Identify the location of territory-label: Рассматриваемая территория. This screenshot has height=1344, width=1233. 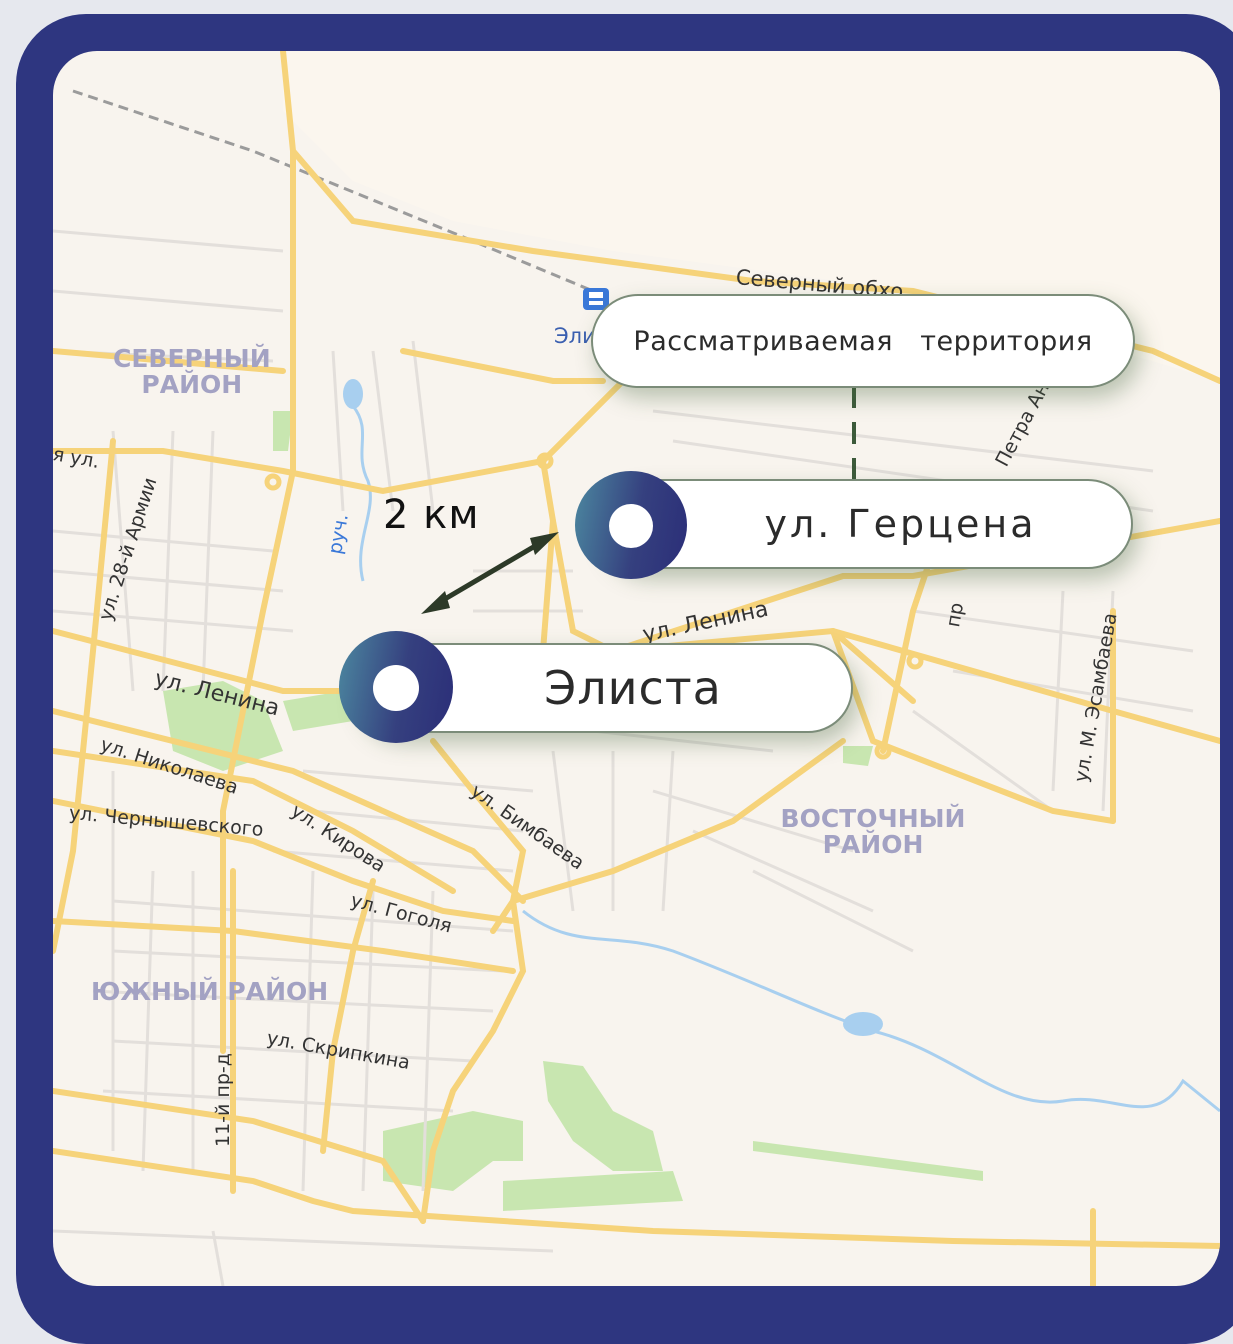
(863, 341).